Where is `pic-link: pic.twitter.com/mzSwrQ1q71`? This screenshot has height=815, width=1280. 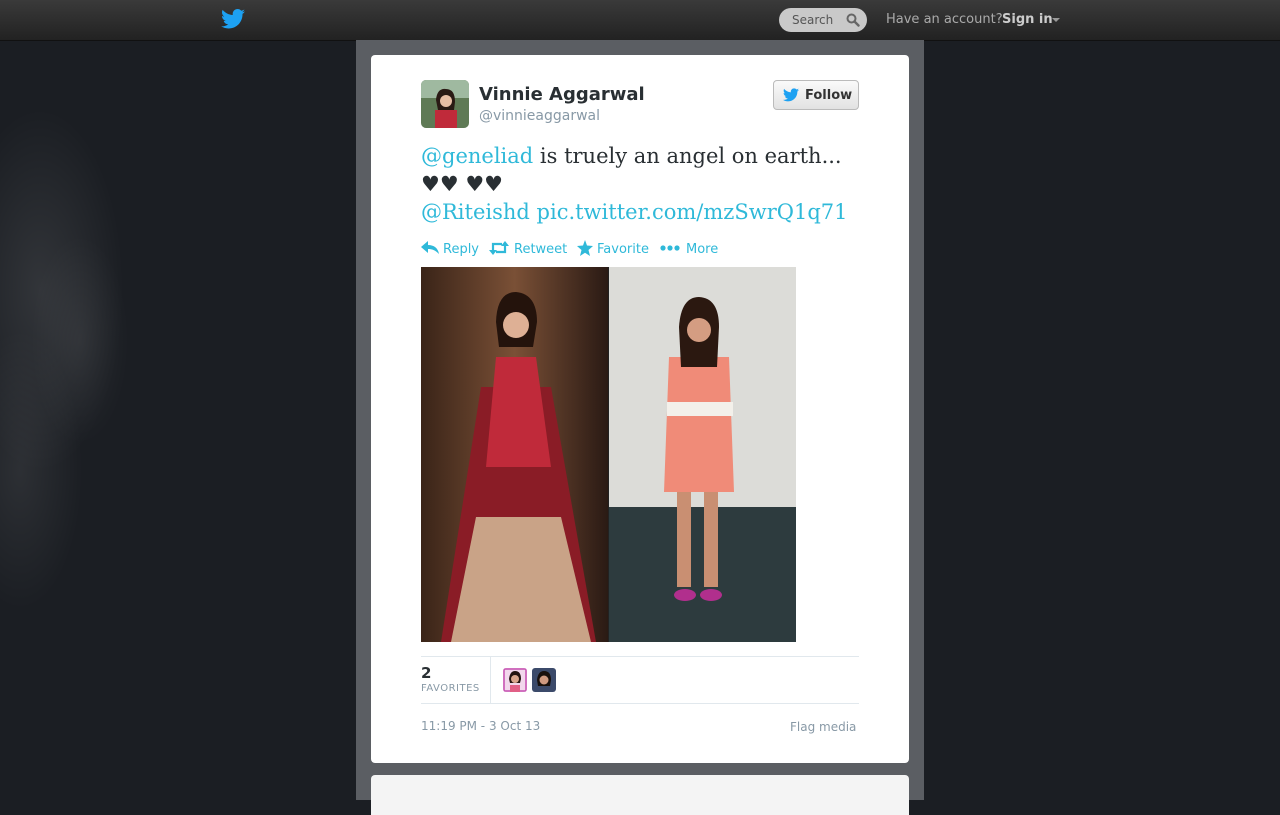
pic-link: pic.twitter.com/mzSwrQ1q71 is located at coordinates (692, 212).